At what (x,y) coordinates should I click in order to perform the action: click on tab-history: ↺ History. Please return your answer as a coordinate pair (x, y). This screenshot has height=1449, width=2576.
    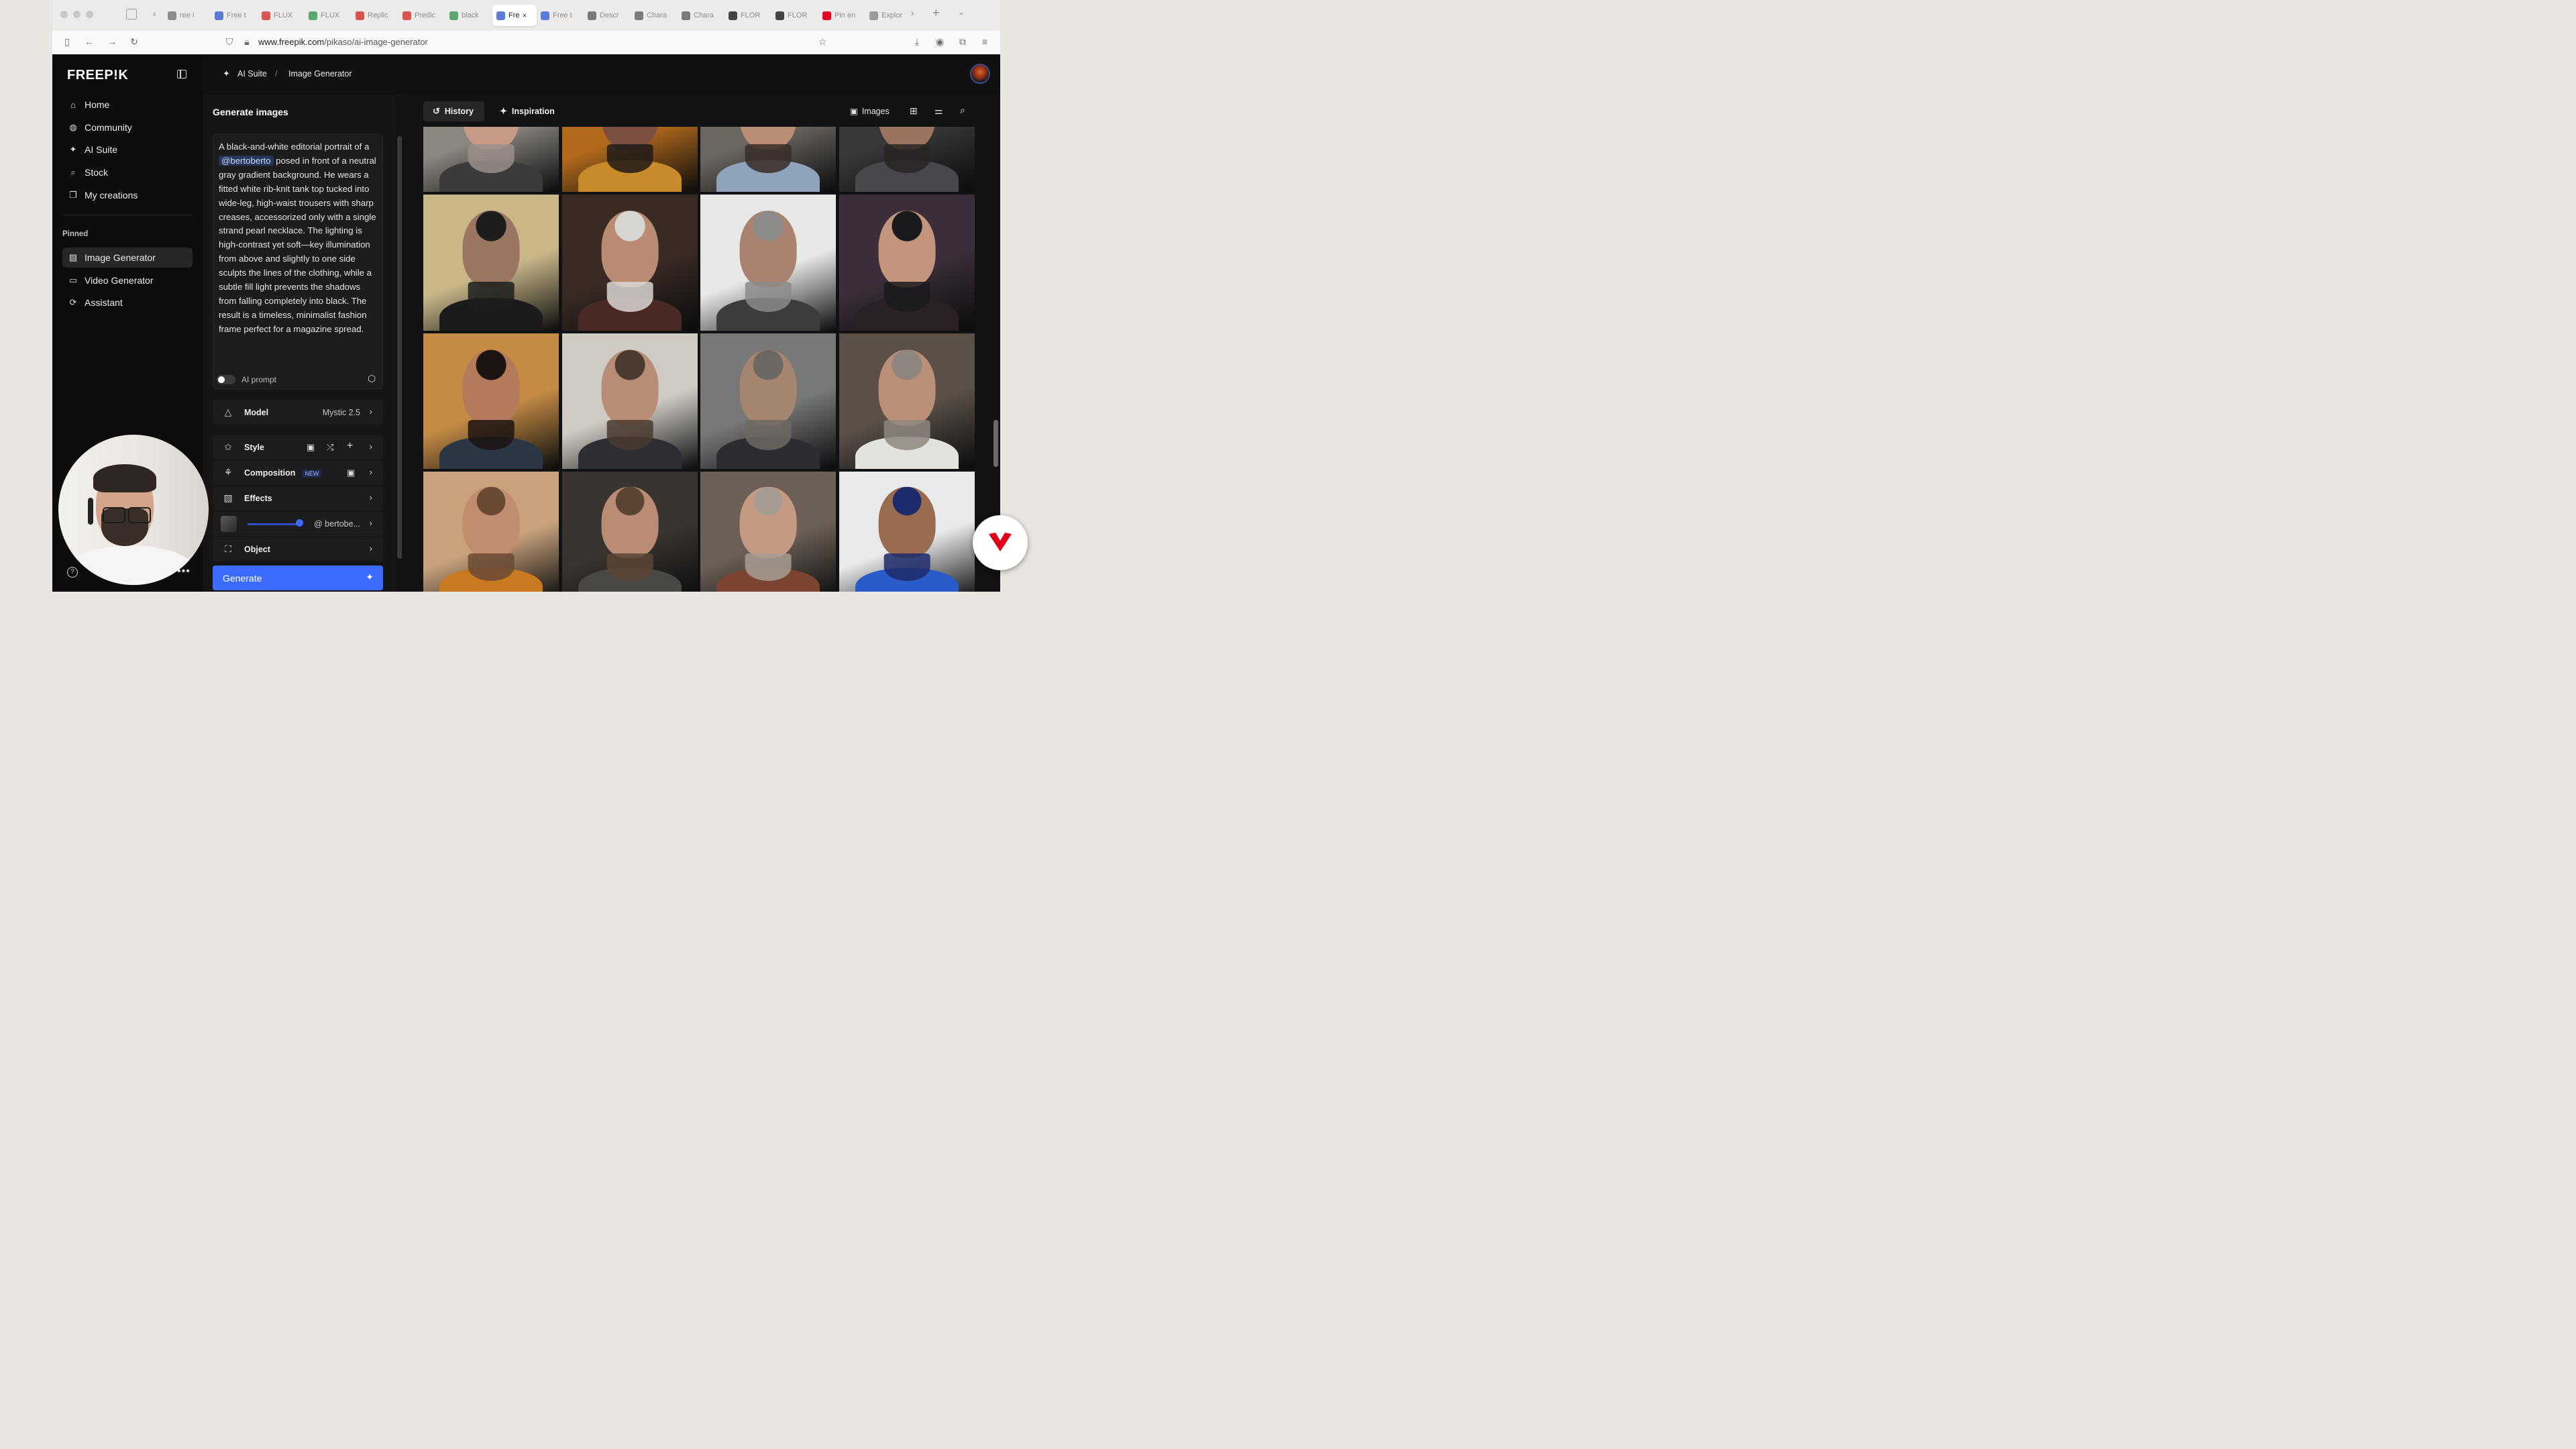
    Looking at the image, I should click on (453, 111).